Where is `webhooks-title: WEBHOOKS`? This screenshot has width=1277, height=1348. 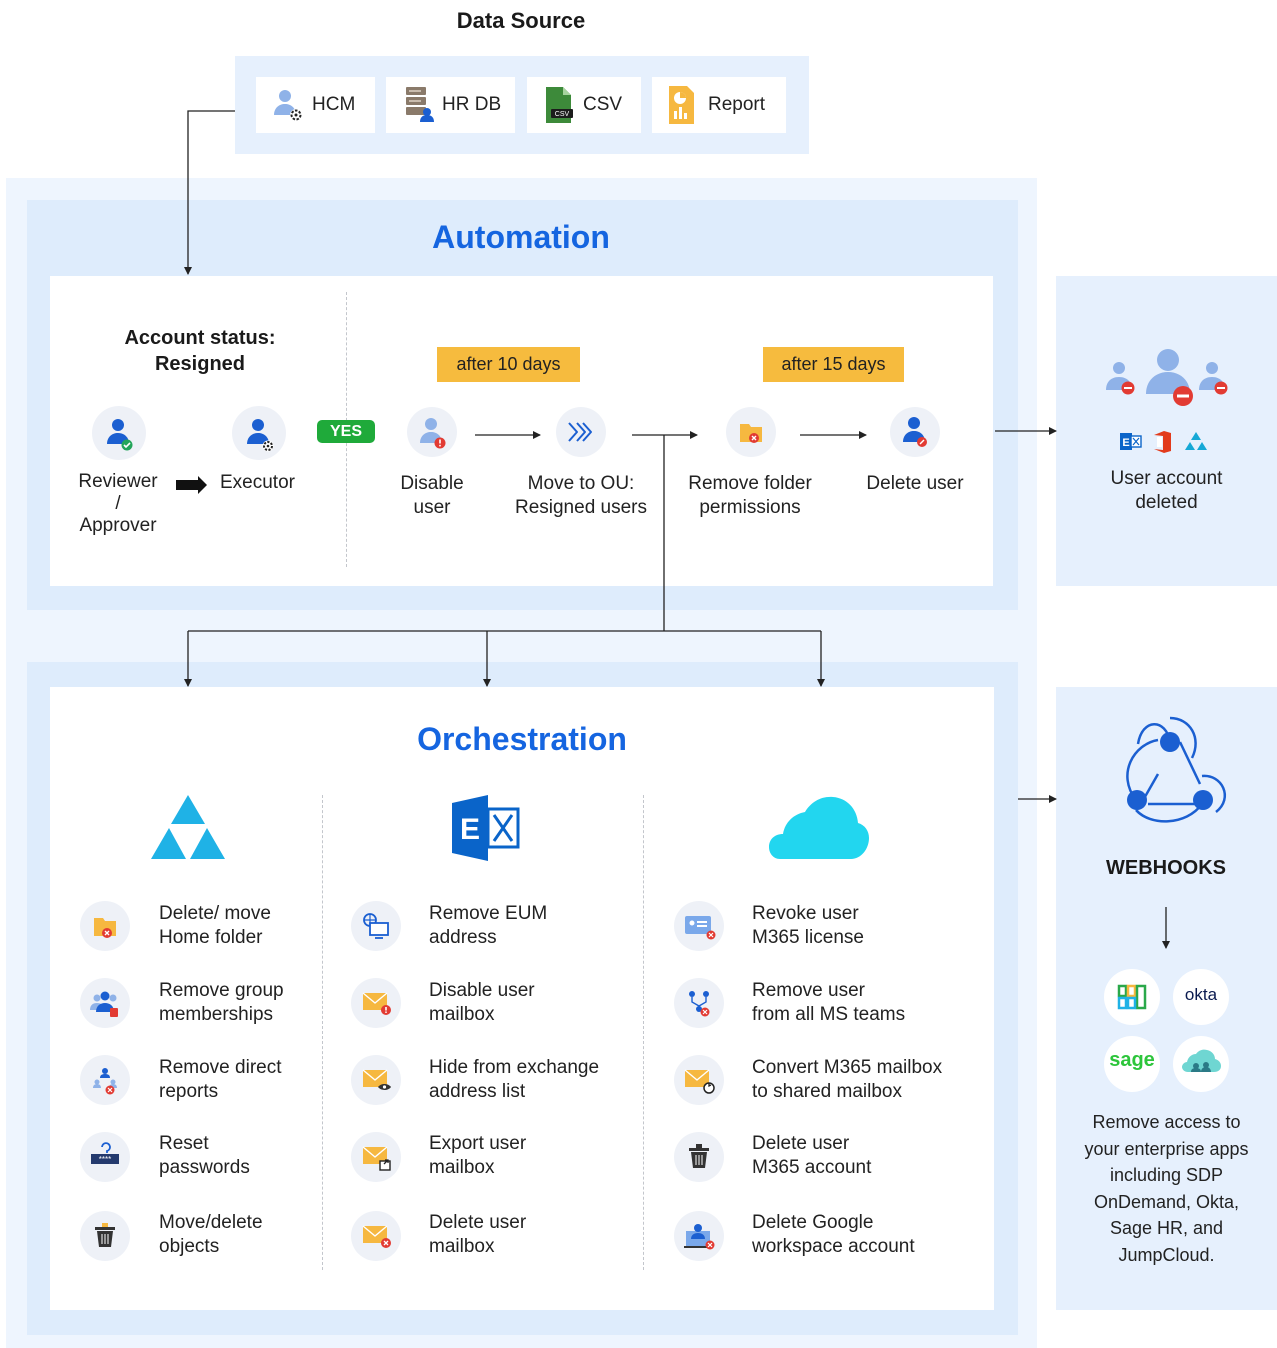
webhooks-title: WEBHOOKS is located at coordinates (1166, 868).